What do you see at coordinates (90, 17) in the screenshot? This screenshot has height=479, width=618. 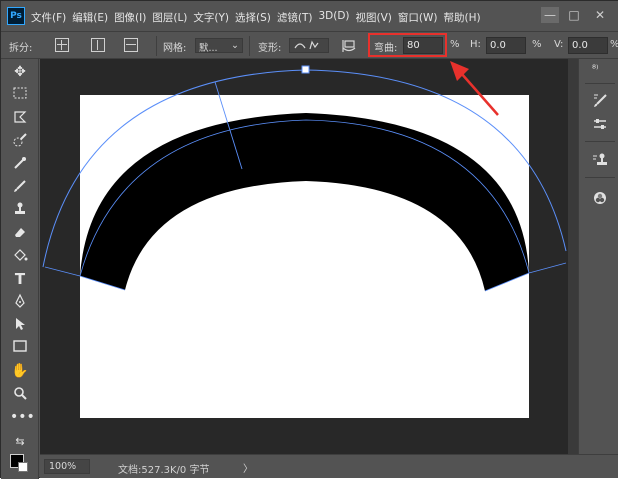 I see `menu-edit: 编辑(E)` at bounding box center [90, 17].